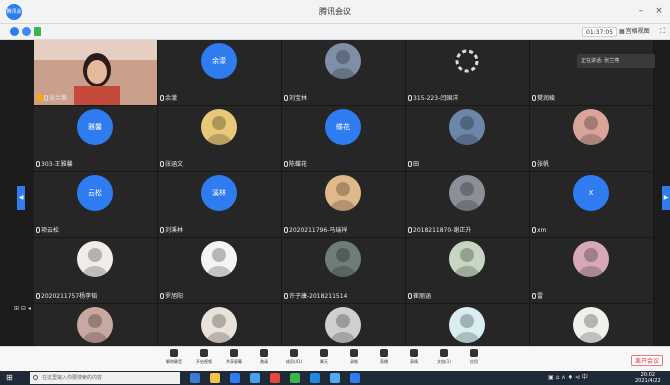 This screenshot has height=385, width=670. Describe the element at coordinates (26, 31) in the screenshot. I see `security-shield-icon` at that location.